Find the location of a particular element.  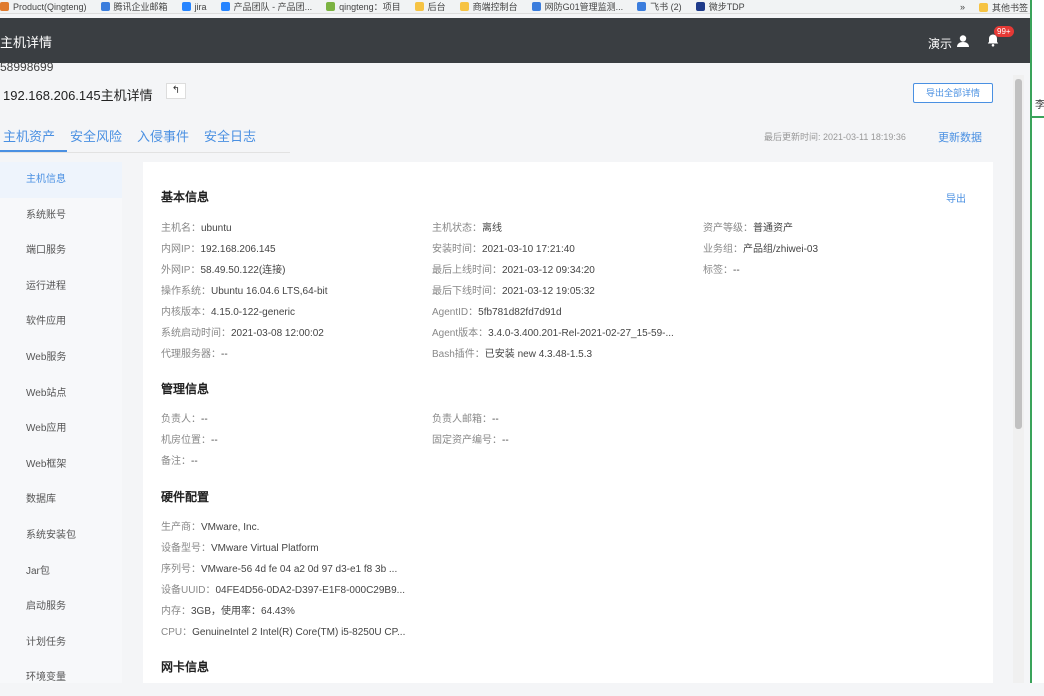

tab-host-assets: 主机资产 is located at coordinates (34, 135).